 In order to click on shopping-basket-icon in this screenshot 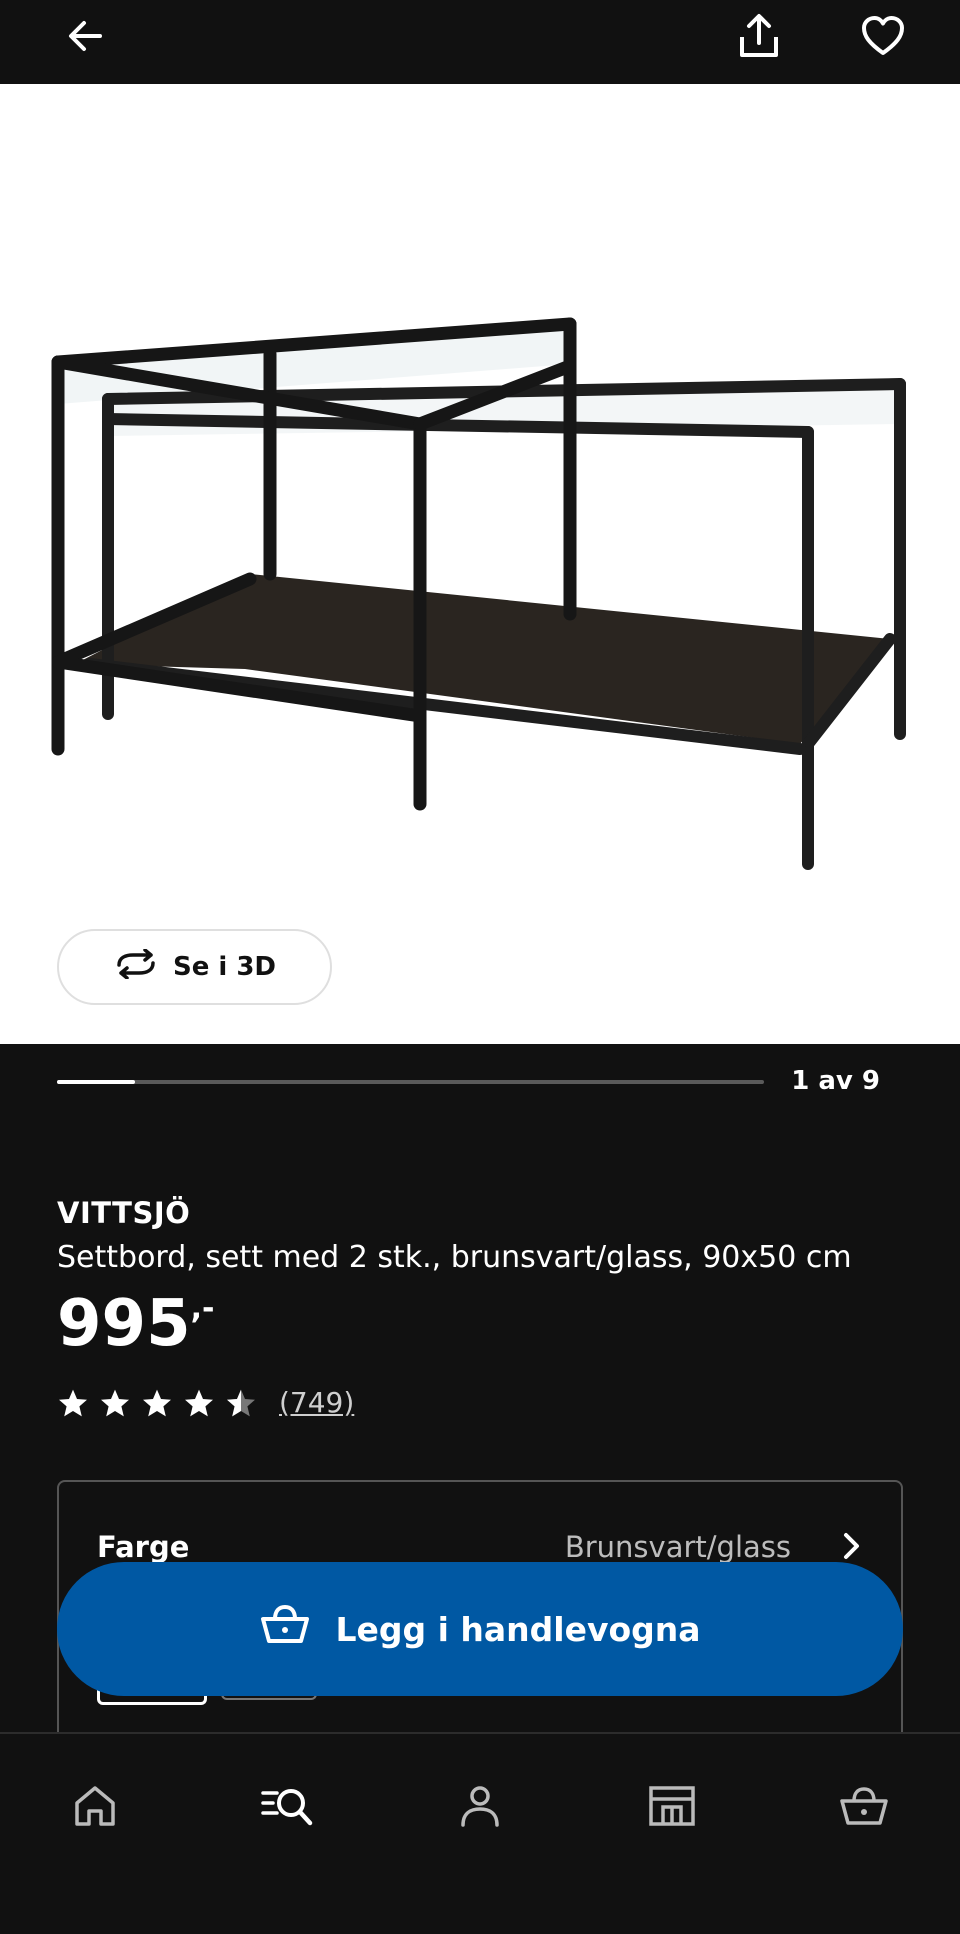, I will do `click(285, 1629)`.